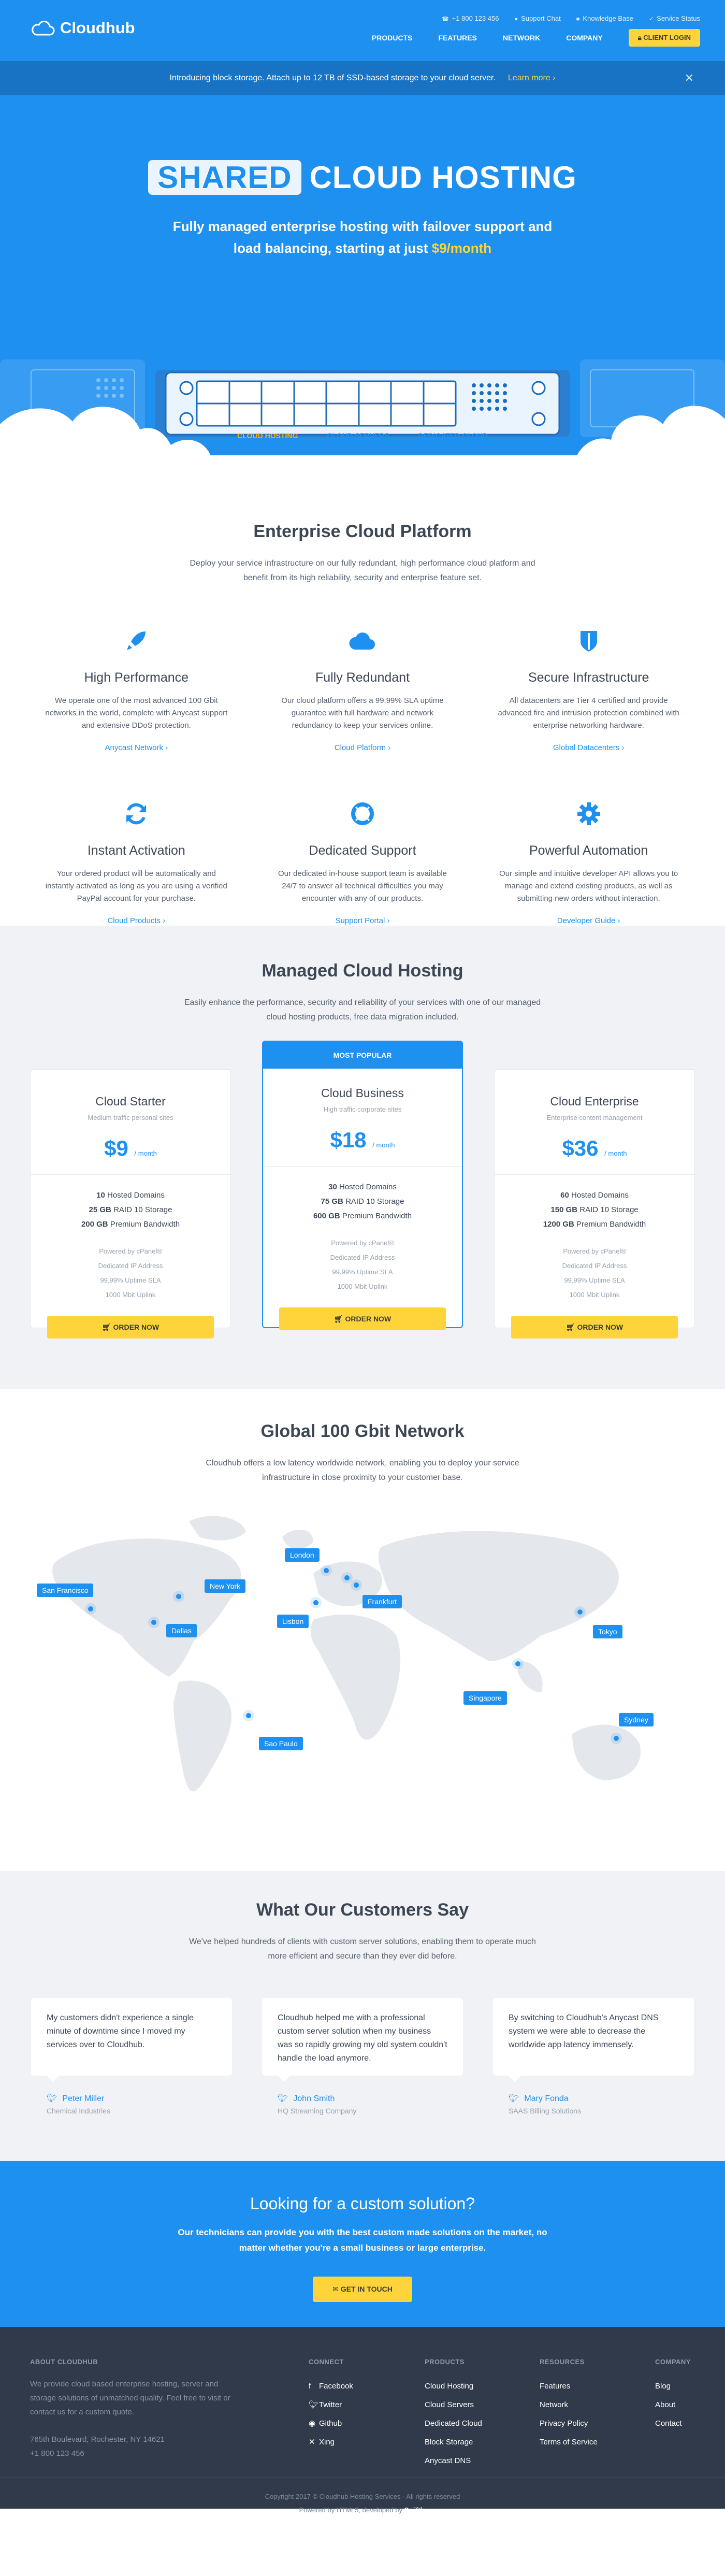 This screenshot has height=2576, width=725. Describe the element at coordinates (462, 248) in the screenshot. I see `hero-price: $9/month` at that location.